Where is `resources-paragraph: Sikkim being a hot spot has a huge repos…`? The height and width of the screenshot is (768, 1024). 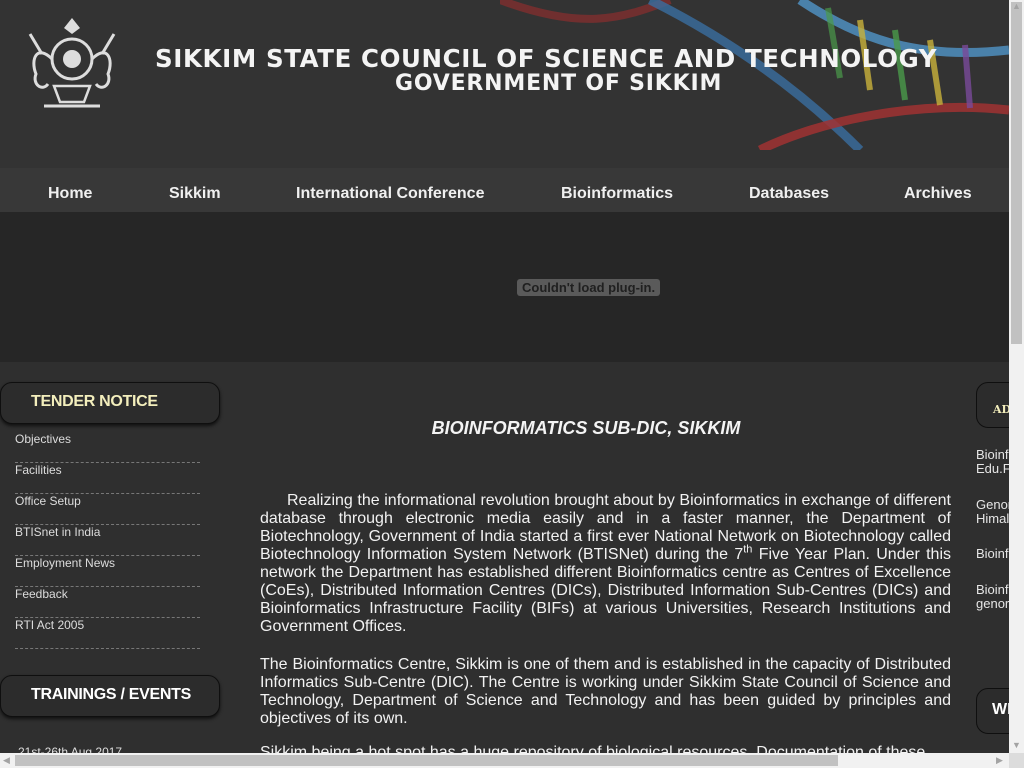 resources-paragraph: Sikkim being a hot spot has a huge repos… is located at coordinates (593, 748).